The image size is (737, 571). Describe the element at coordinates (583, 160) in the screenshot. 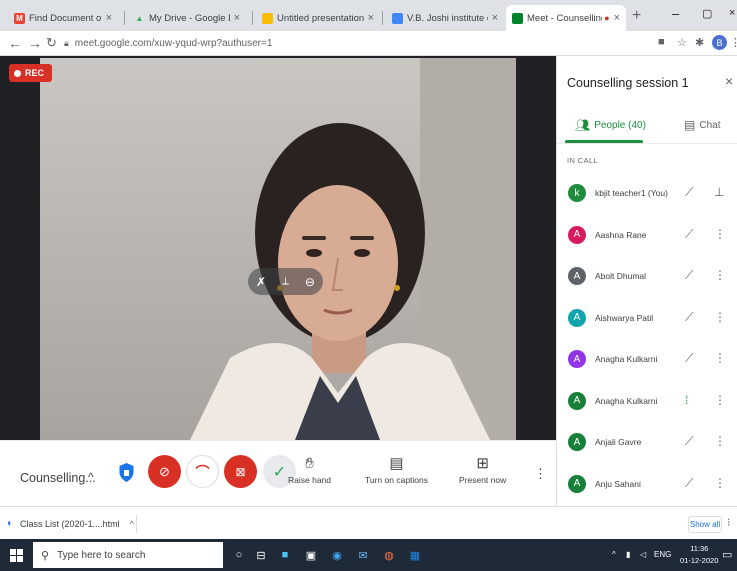

I see `section-label: IN CALL` at that location.